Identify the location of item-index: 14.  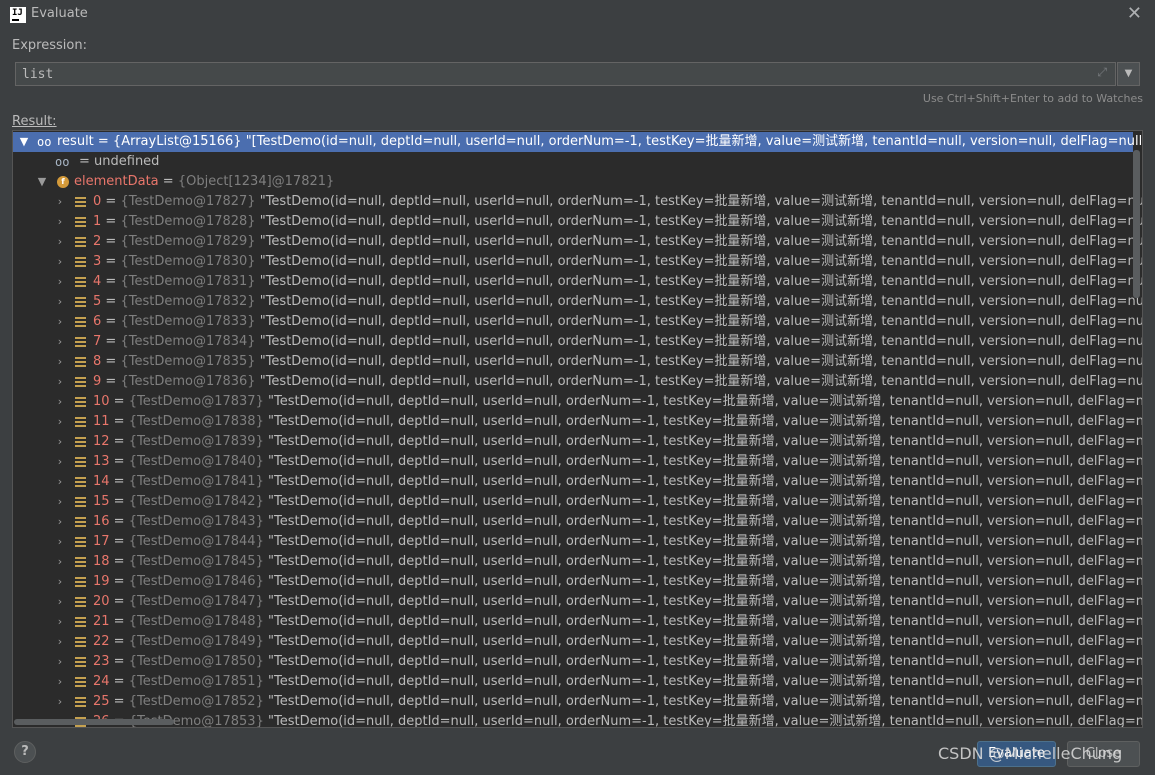
(101, 481).